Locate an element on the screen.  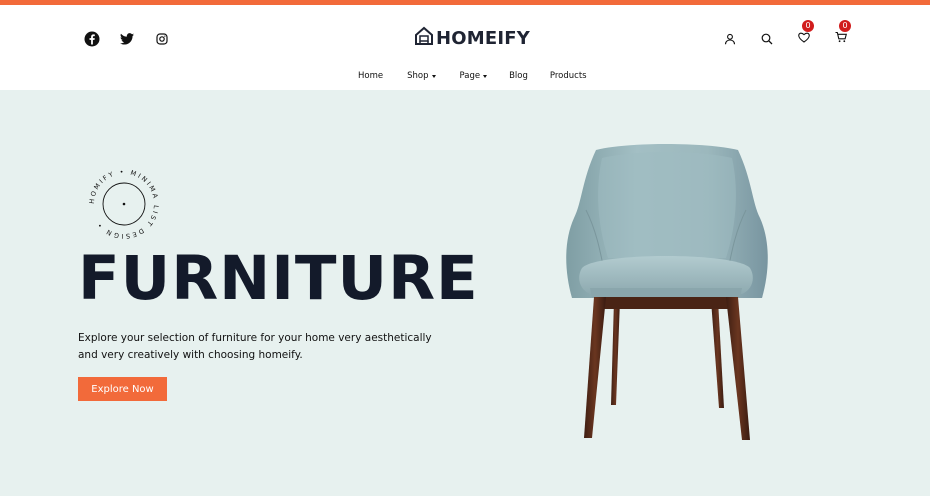
site-logo: HOMEIFY is located at coordinates (472, 38).